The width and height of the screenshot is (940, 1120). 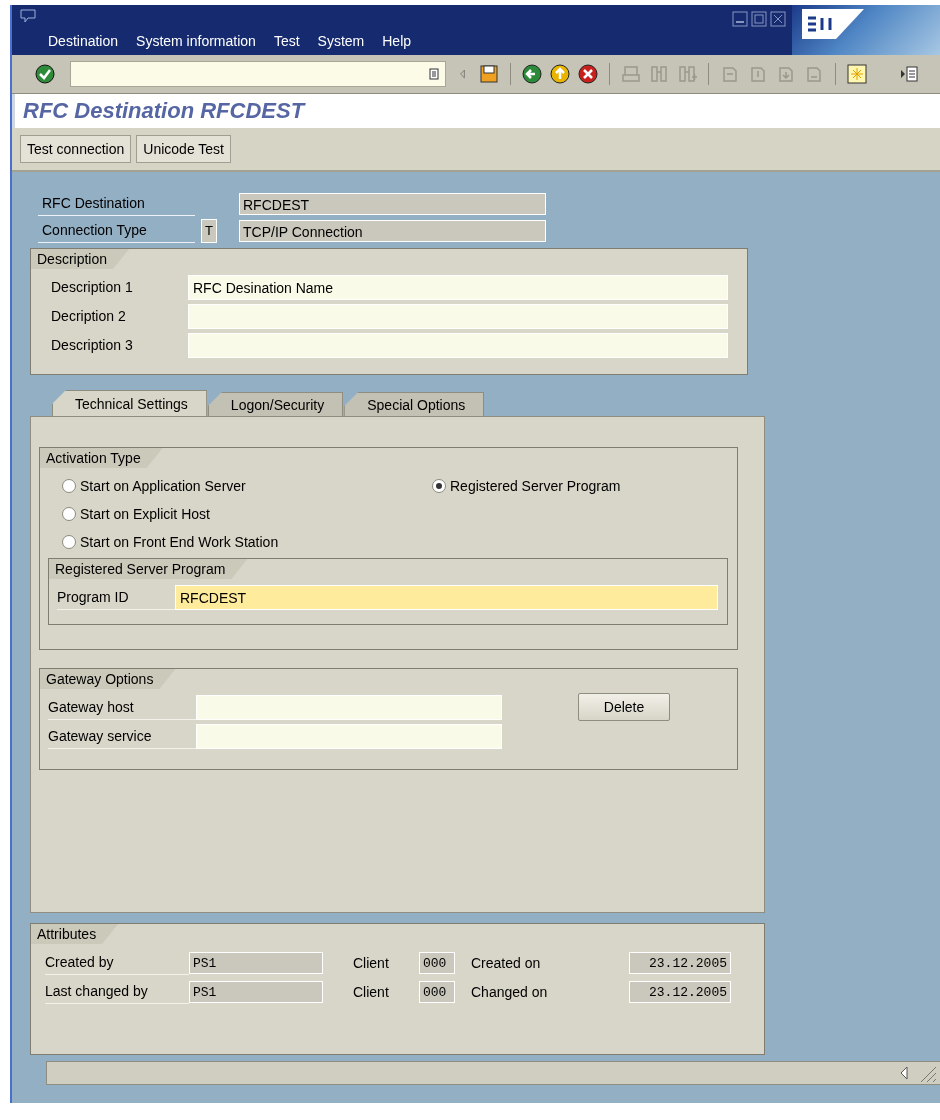 I want to click on menu-item: Destination, so click(x=83, y=41).